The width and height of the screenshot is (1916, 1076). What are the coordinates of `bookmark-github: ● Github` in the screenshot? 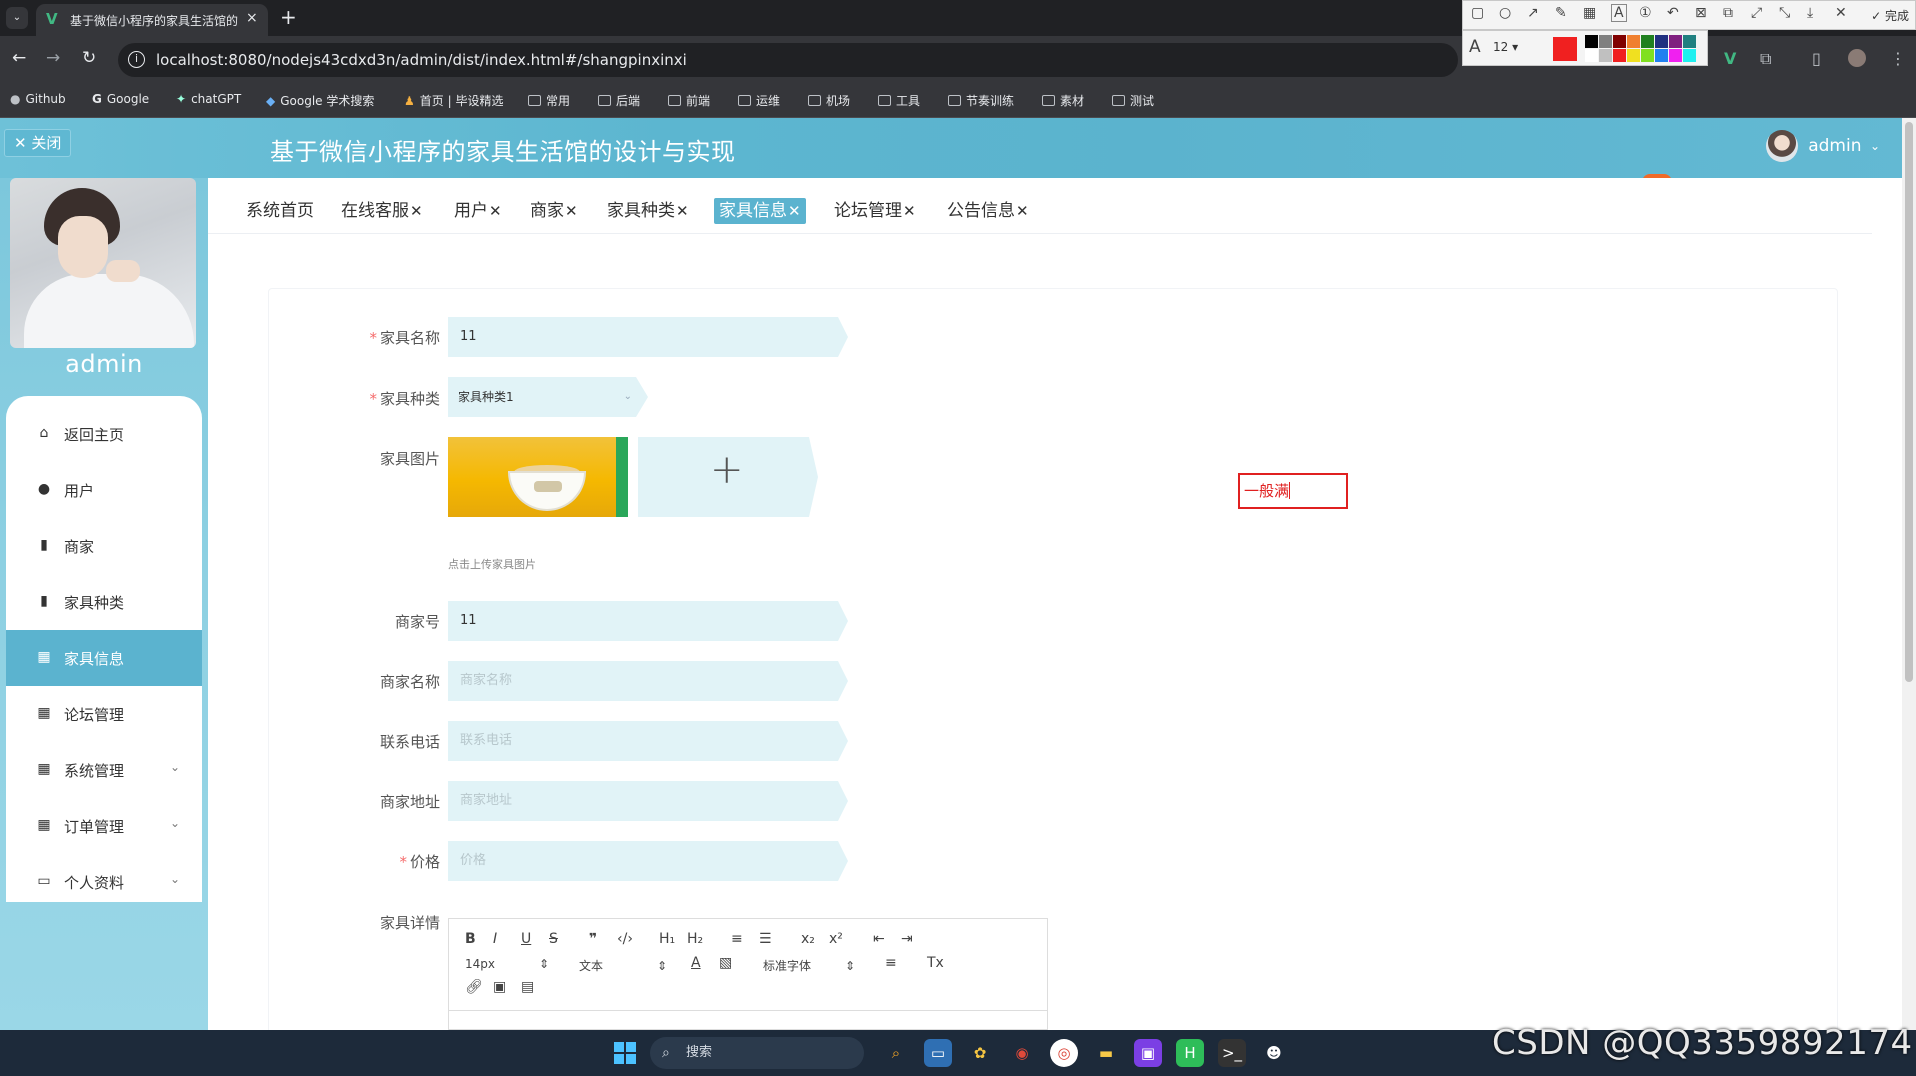 It's located at (38, 99).